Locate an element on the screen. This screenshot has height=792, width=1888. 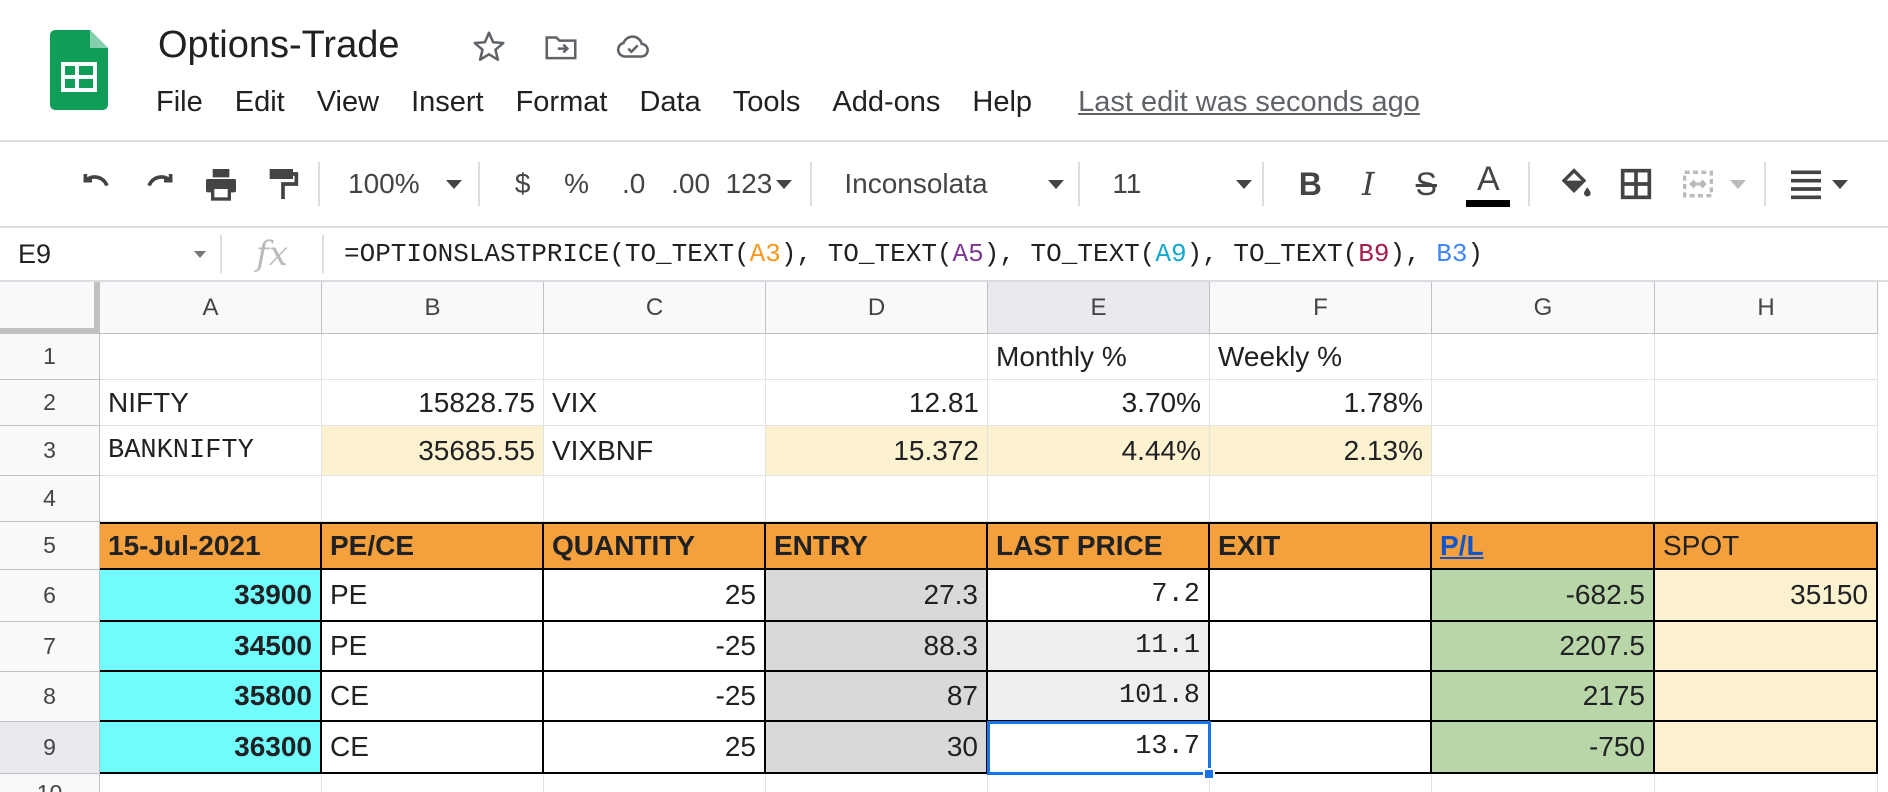
cell-b5: PE/CE is located at coordinates (433, 546).